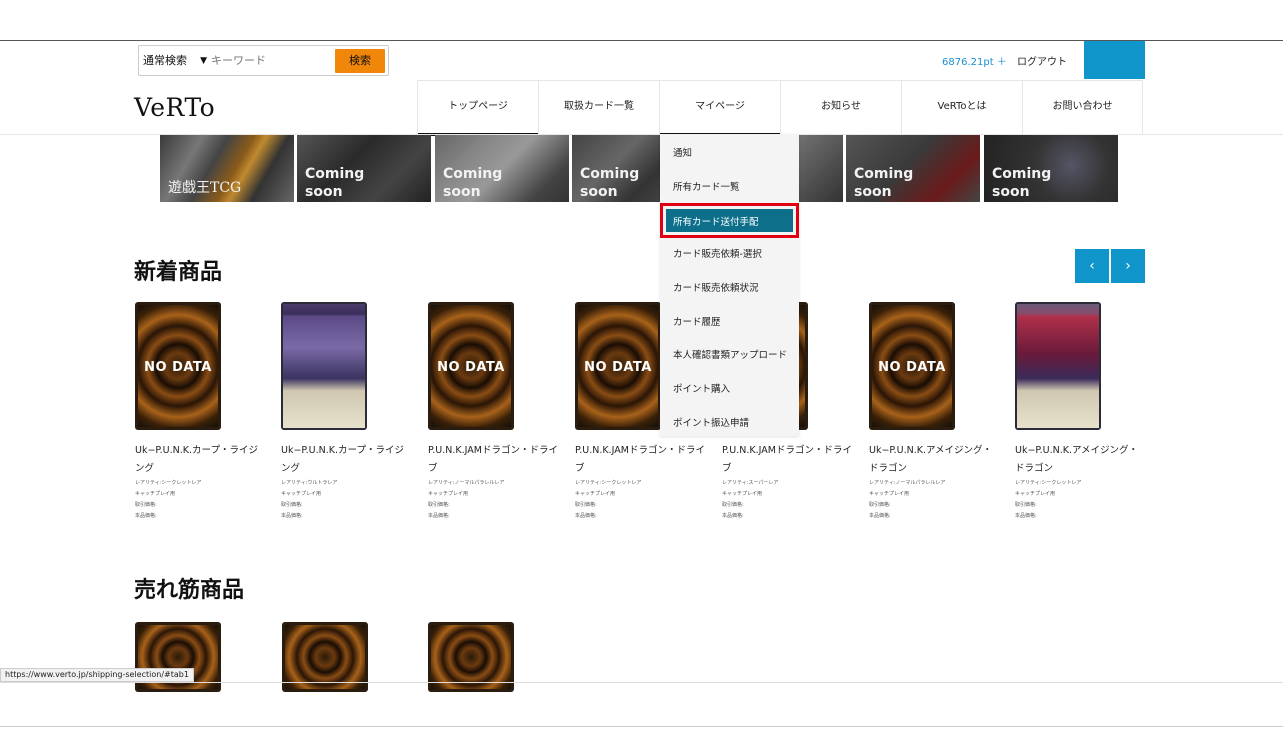  What do you see at coordinates (706, 186) in the screenshot?
I see `dropdown-item-owned-cards: 所有カード一覧` at bounding box center [706, 186].